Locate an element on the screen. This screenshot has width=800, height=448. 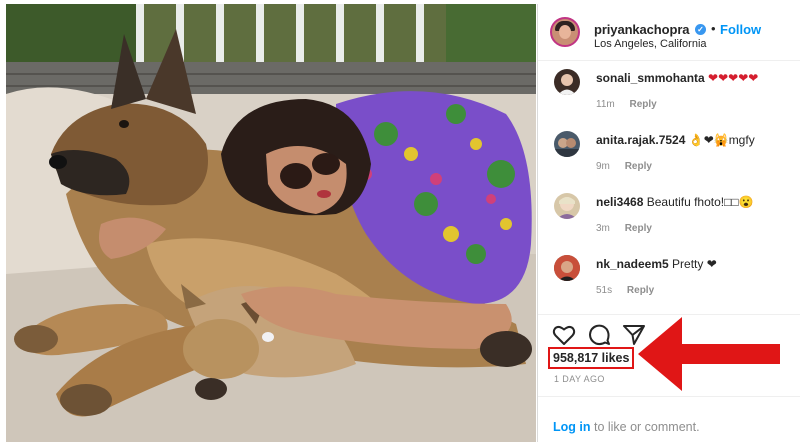
comment-item: anita.rajak.7524 👌❤🙀mgfy 9m Reply is located at coordinates (669, 148).